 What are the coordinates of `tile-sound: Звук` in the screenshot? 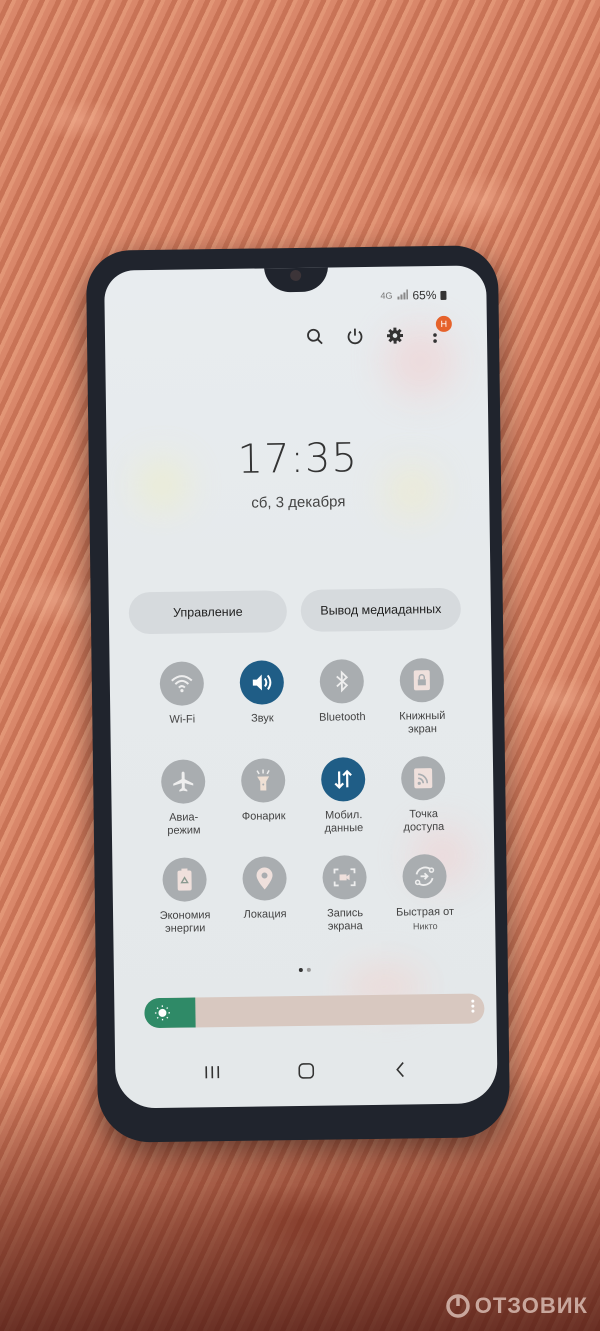 It's located at (262, 699).